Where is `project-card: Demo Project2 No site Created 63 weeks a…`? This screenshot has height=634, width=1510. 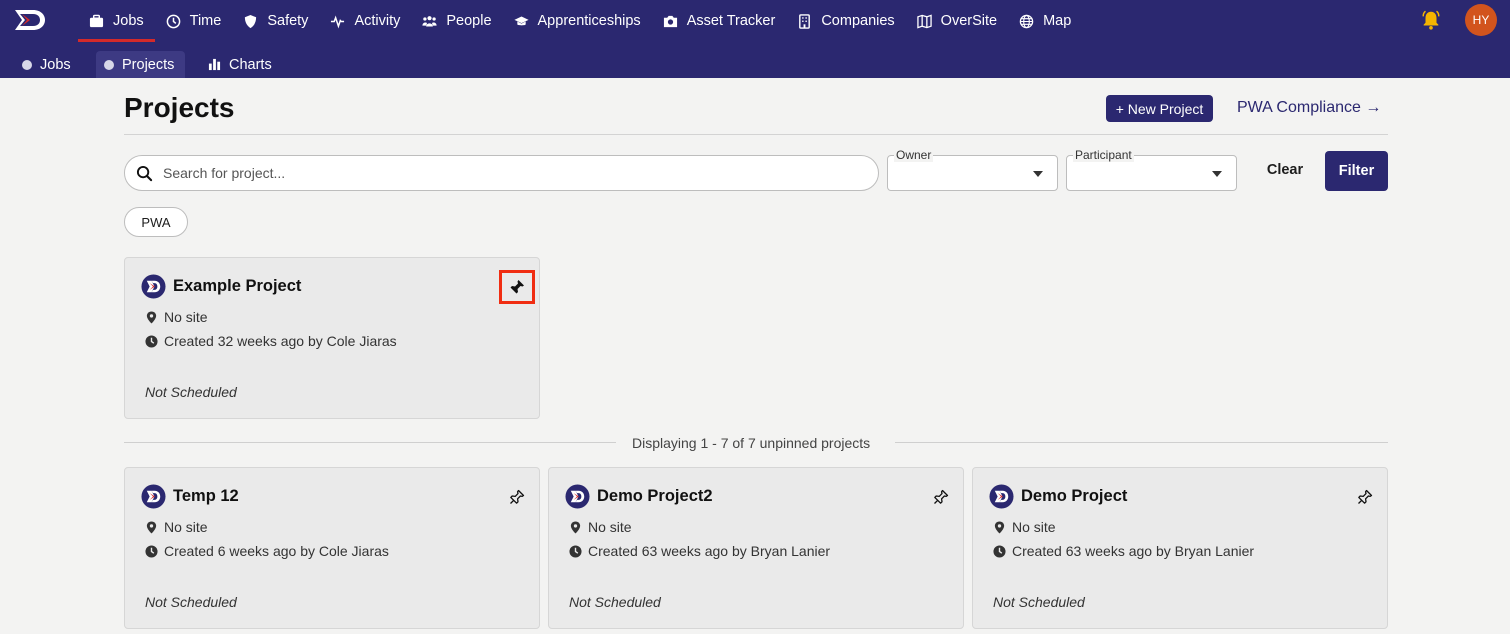
project-card: Demo Project2 No site Created 63 weeks a… is located at coordinates (756, 548).